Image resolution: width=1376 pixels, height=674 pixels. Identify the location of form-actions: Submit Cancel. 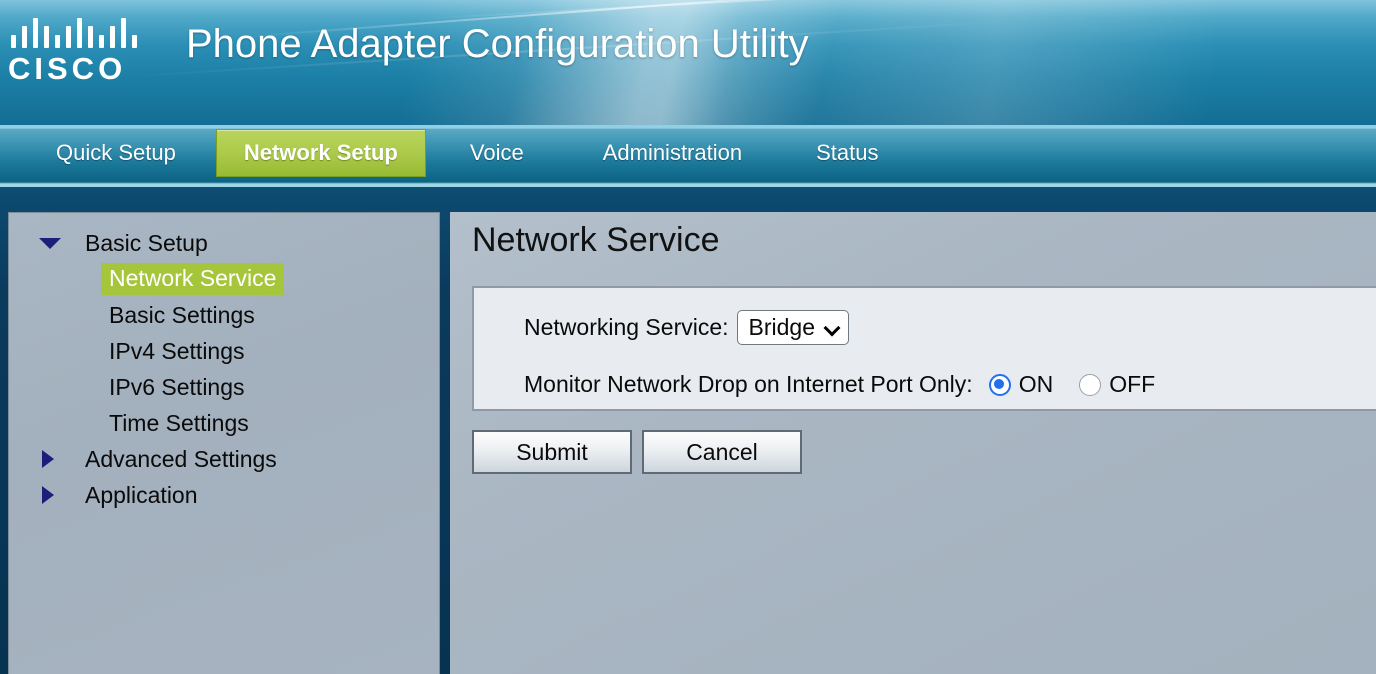
(637, 452).